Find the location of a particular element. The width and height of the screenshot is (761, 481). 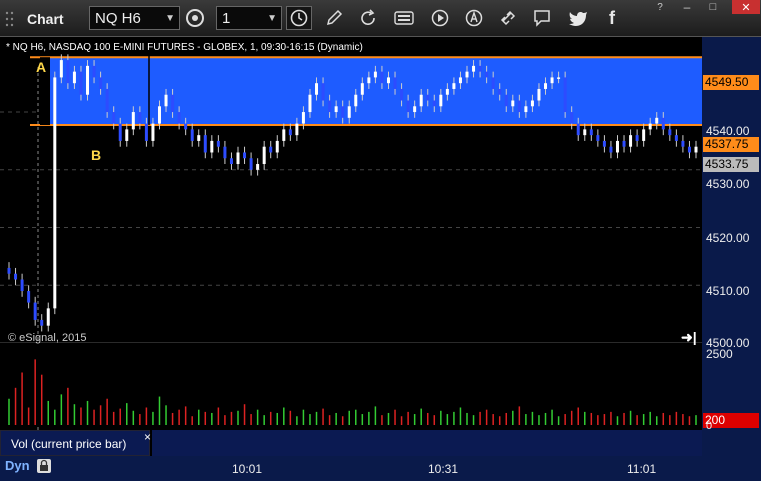

time-tick: 11:01 is located at coordinates (642, 469).